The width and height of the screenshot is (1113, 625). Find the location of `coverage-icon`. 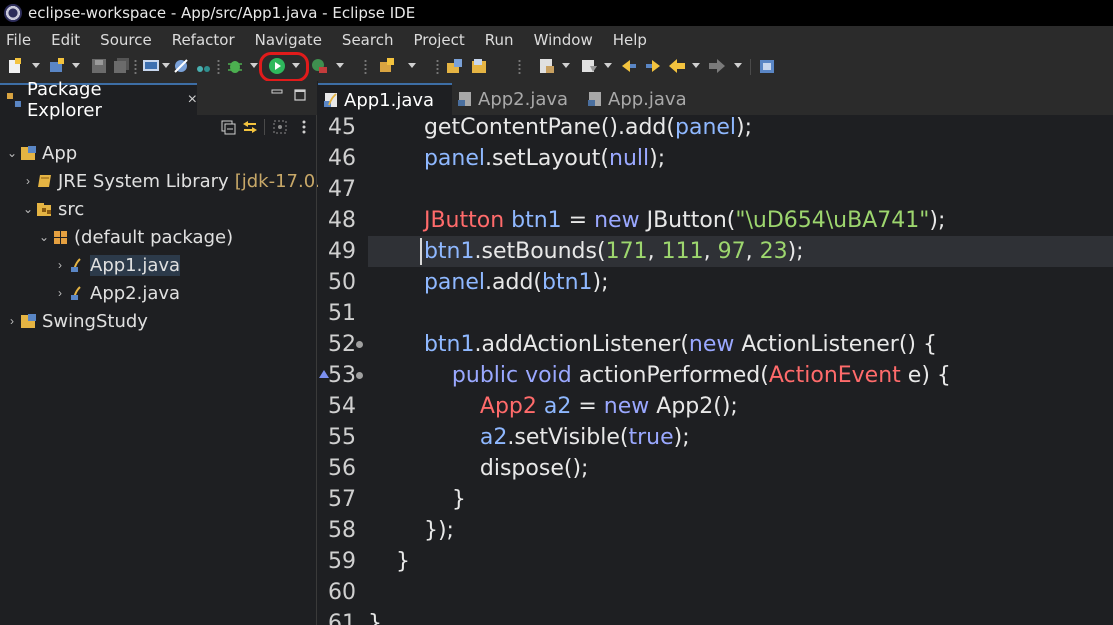

coverage-icon is located at coordinates (319, 66).